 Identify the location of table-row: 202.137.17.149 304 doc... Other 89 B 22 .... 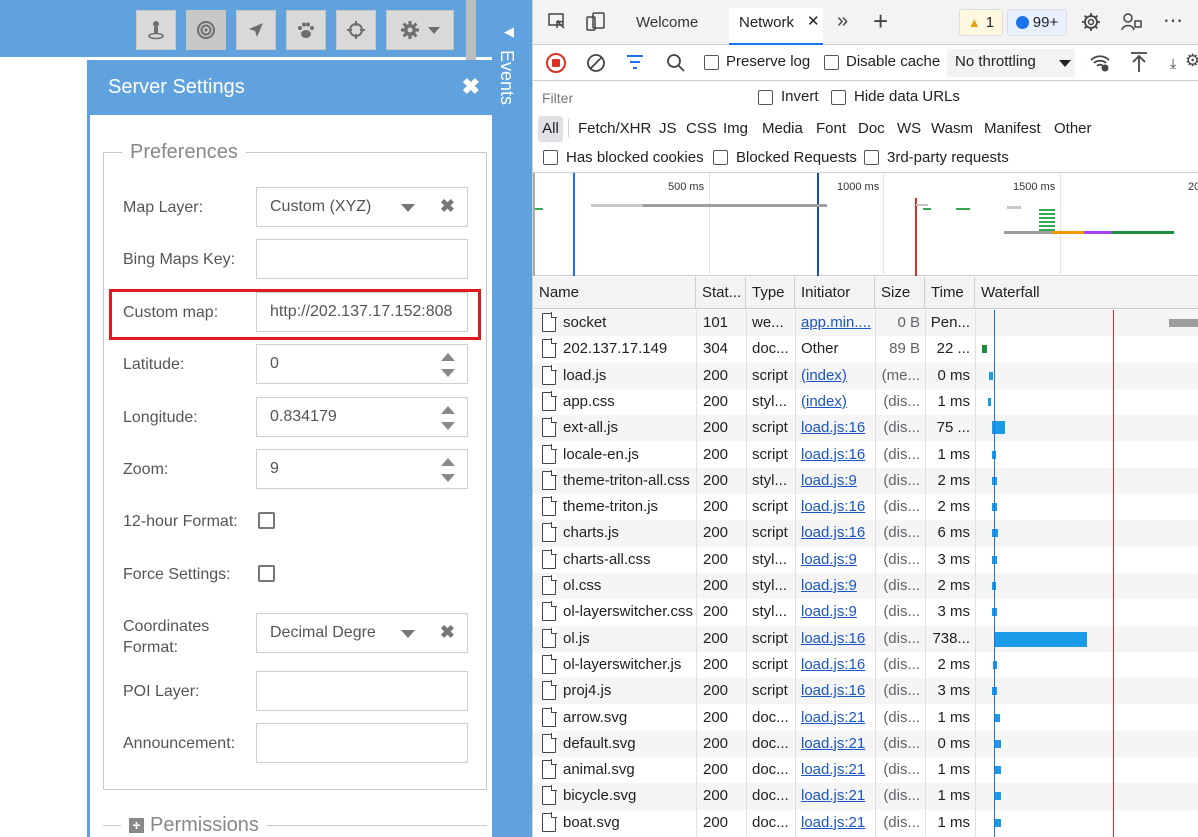
(865, 349).